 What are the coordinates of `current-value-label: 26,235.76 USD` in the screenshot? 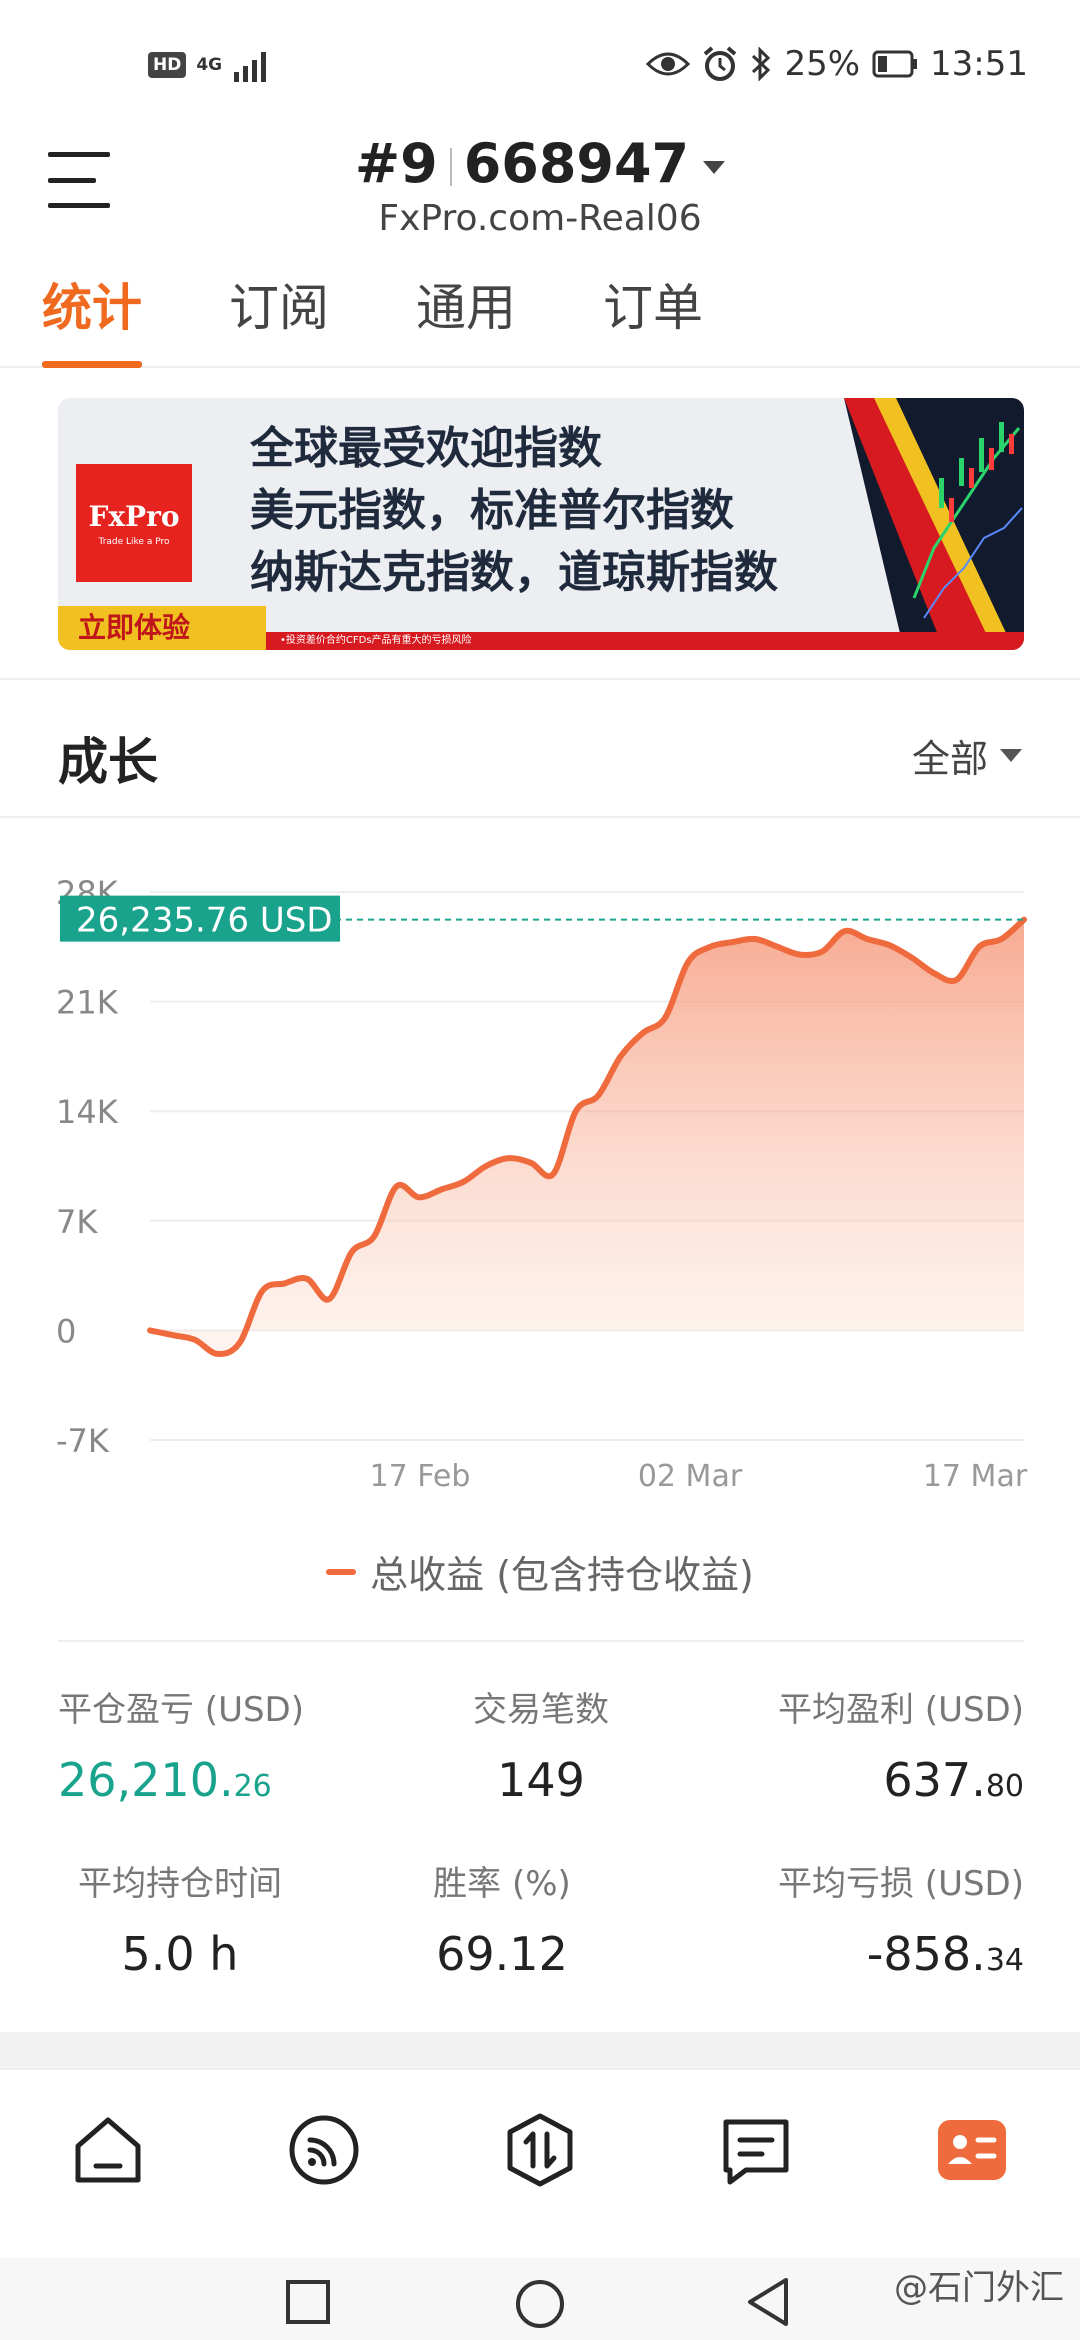 It's located at (204, 921).